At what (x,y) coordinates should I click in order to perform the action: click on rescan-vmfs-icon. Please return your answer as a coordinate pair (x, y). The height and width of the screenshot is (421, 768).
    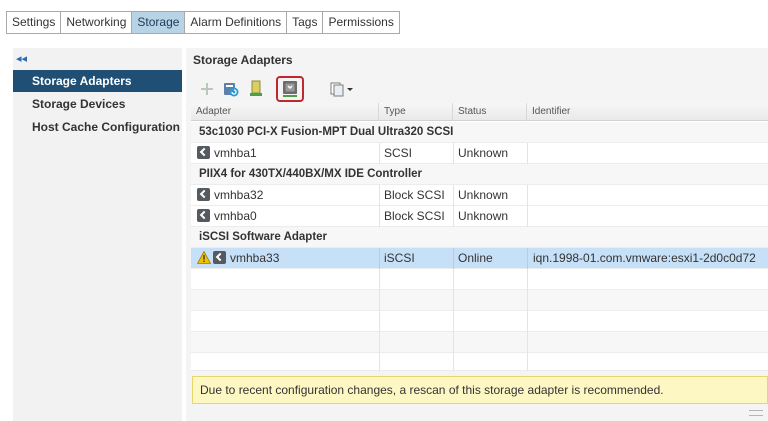
    Looking at the image, I should click on (256, 89).